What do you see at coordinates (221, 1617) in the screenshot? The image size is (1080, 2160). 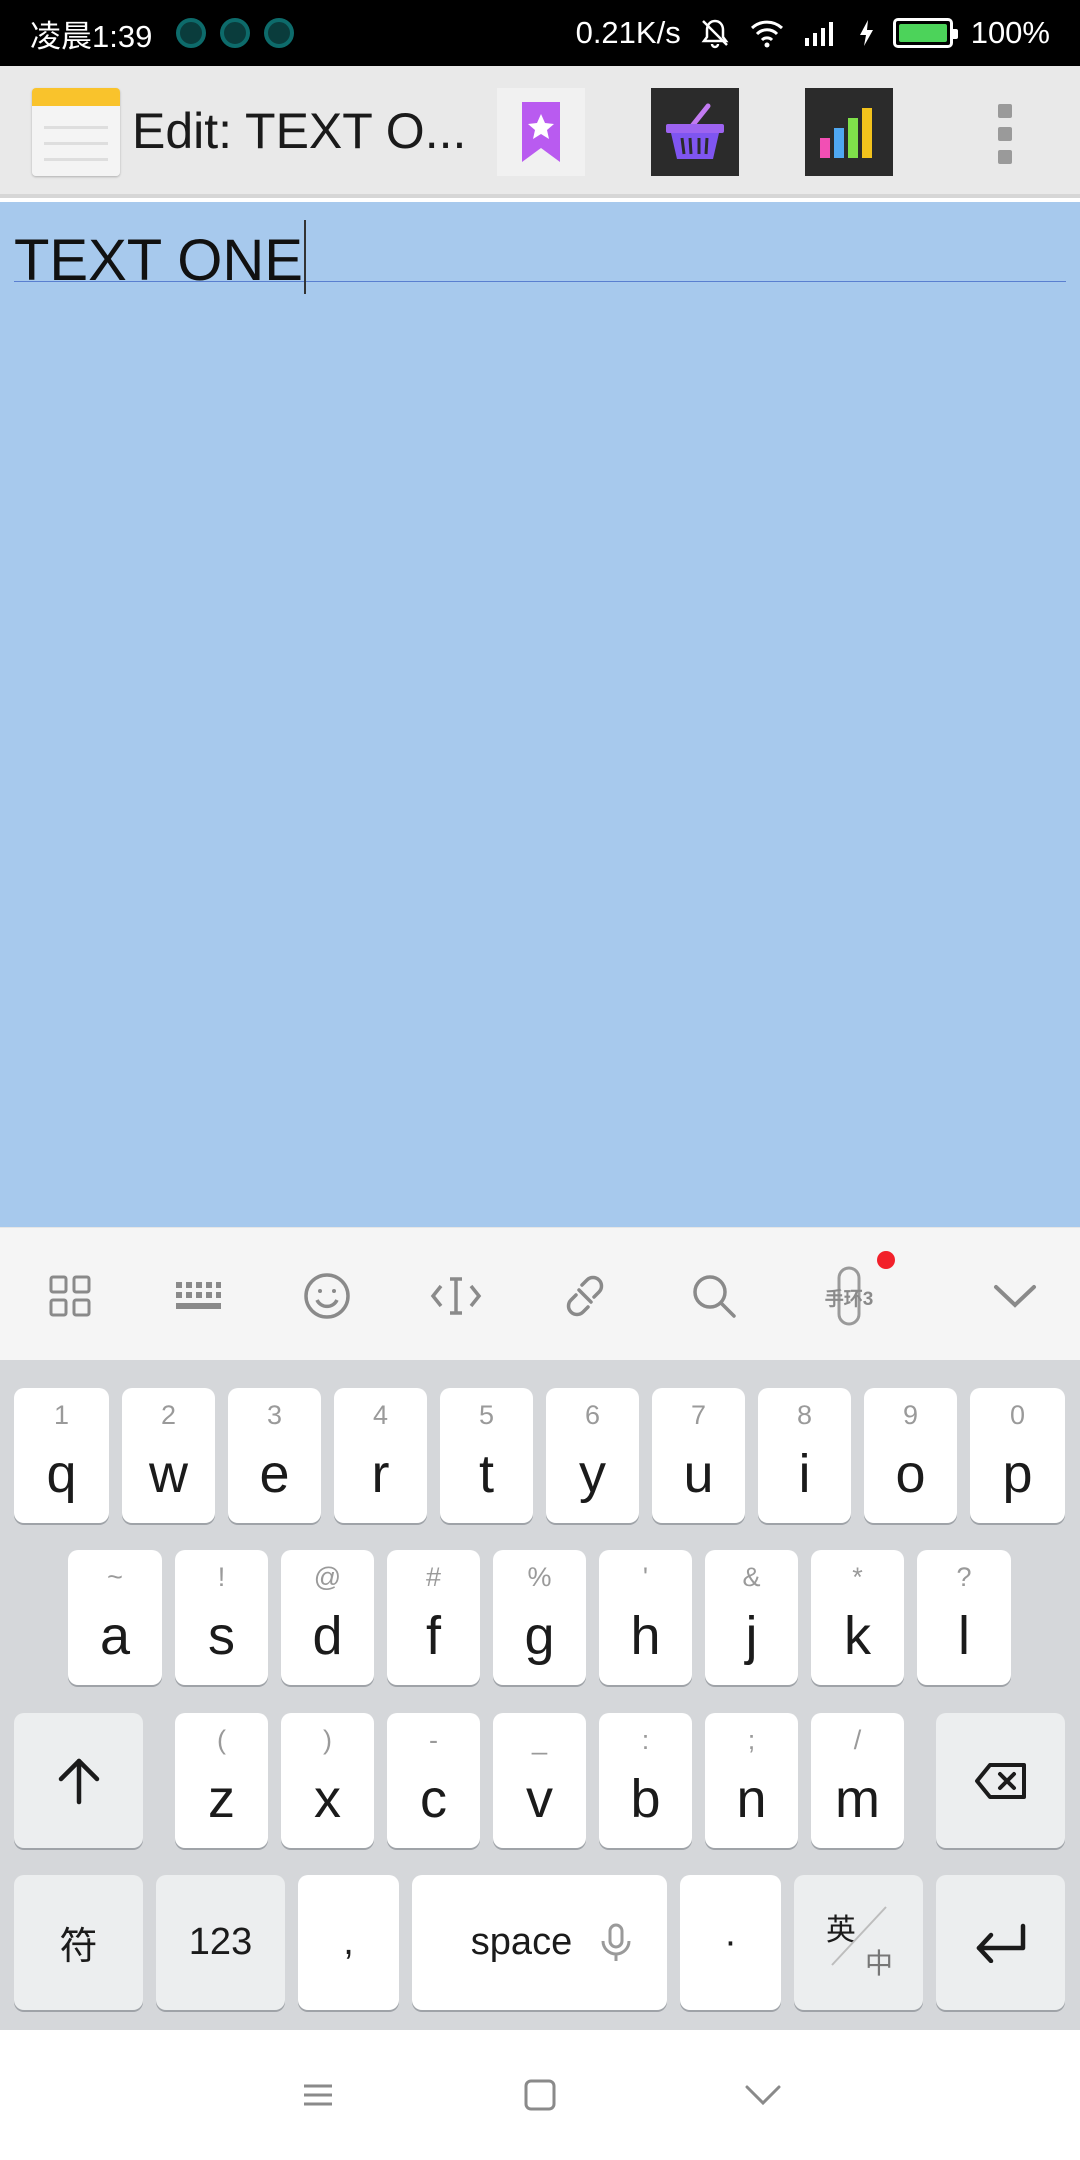 I see `key-s: ! s` at bounding box center [221, 1617].